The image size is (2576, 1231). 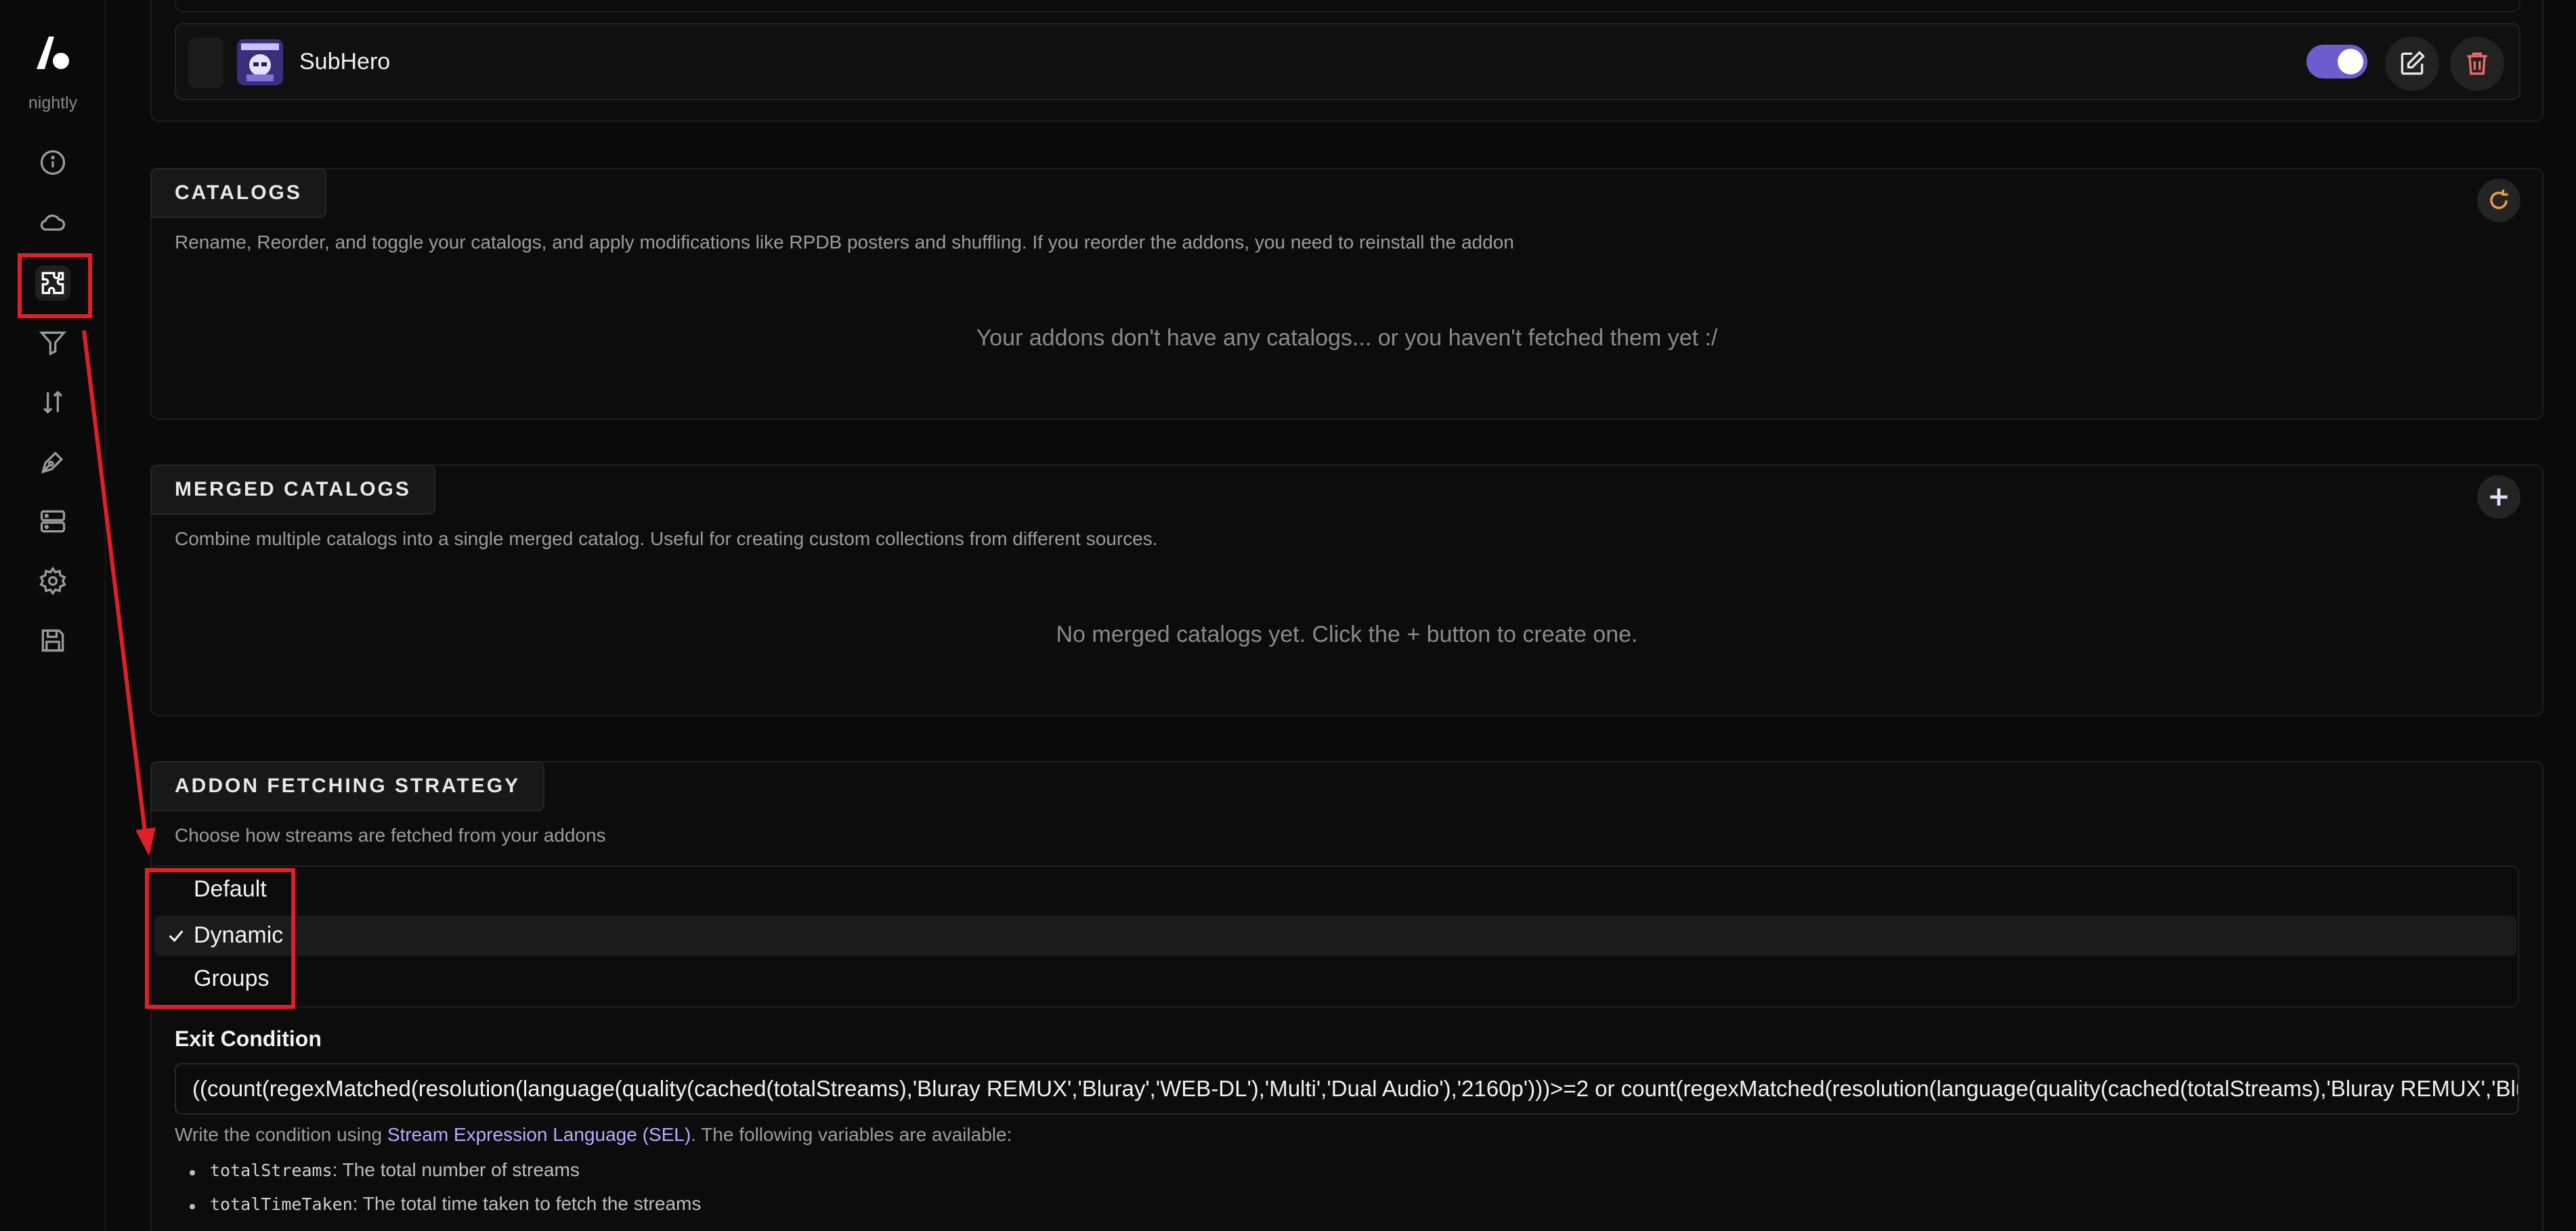 I want to click on sel-docs-link: Stream Expression Language (SEL), so click(x=539, y=1134).